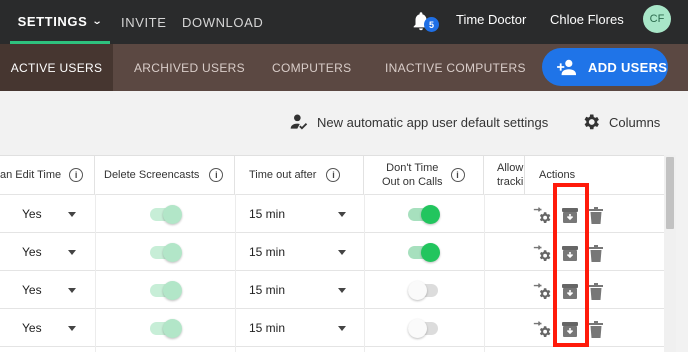 The width and height of the screenshot is (688, 352). What do you see at coordinates (431, 24) in the screenshot?
I see `notification-badge: 5` at bounding box center [431, 24].